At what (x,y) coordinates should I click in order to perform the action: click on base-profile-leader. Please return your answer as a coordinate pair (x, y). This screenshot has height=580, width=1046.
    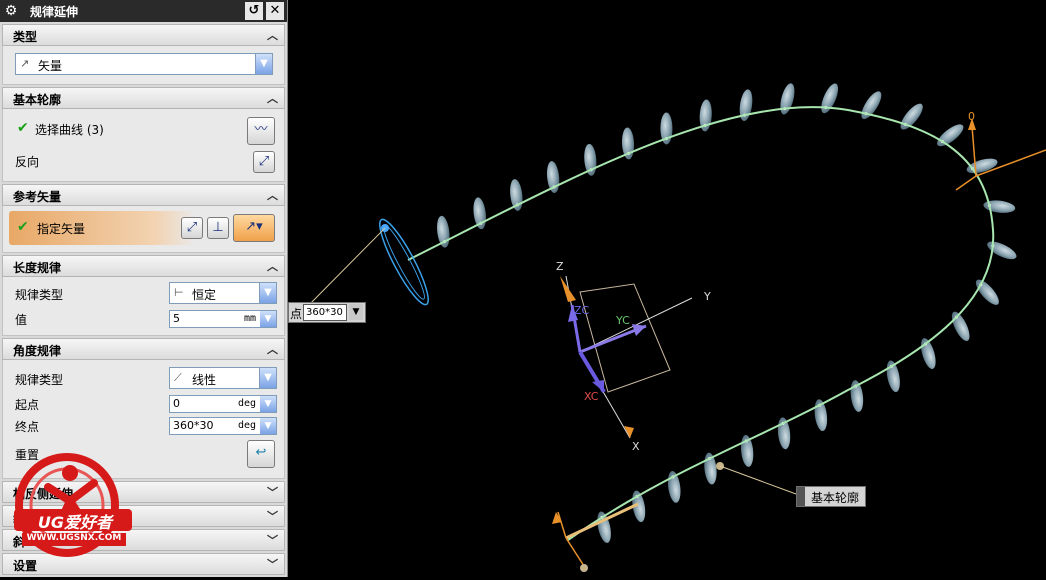
    Looking at the image, I should click on (758, 480).